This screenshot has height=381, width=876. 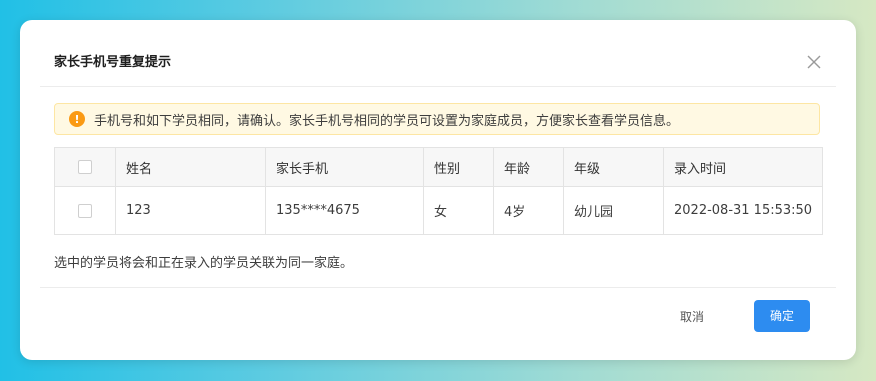 What do you see at coordinates (743, 210) in the screenshot?
I see `cell-entry-time: 2022-08-31 15:53:50` at bounding box center [743, 210].